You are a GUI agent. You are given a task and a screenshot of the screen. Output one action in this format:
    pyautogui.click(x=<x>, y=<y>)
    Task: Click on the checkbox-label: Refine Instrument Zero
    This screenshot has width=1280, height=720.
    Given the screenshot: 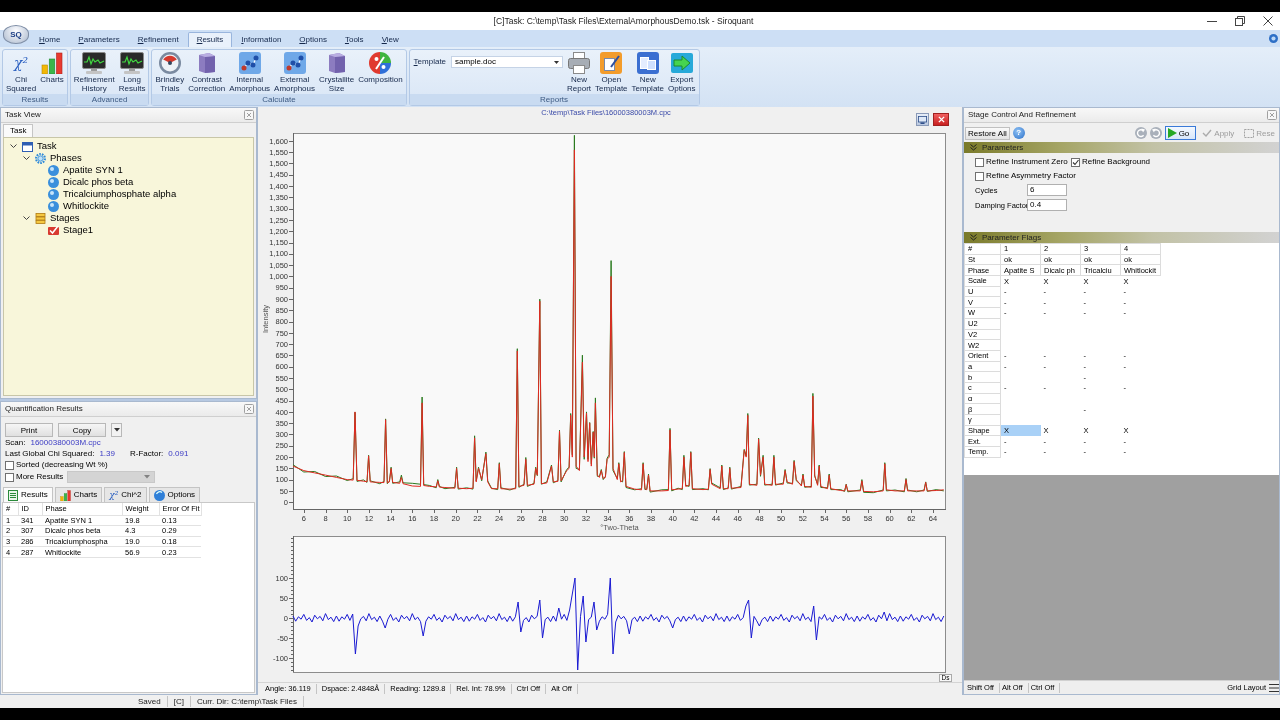 What is the action you would take?
    pyautogui.click(x=1027, y=162)
    